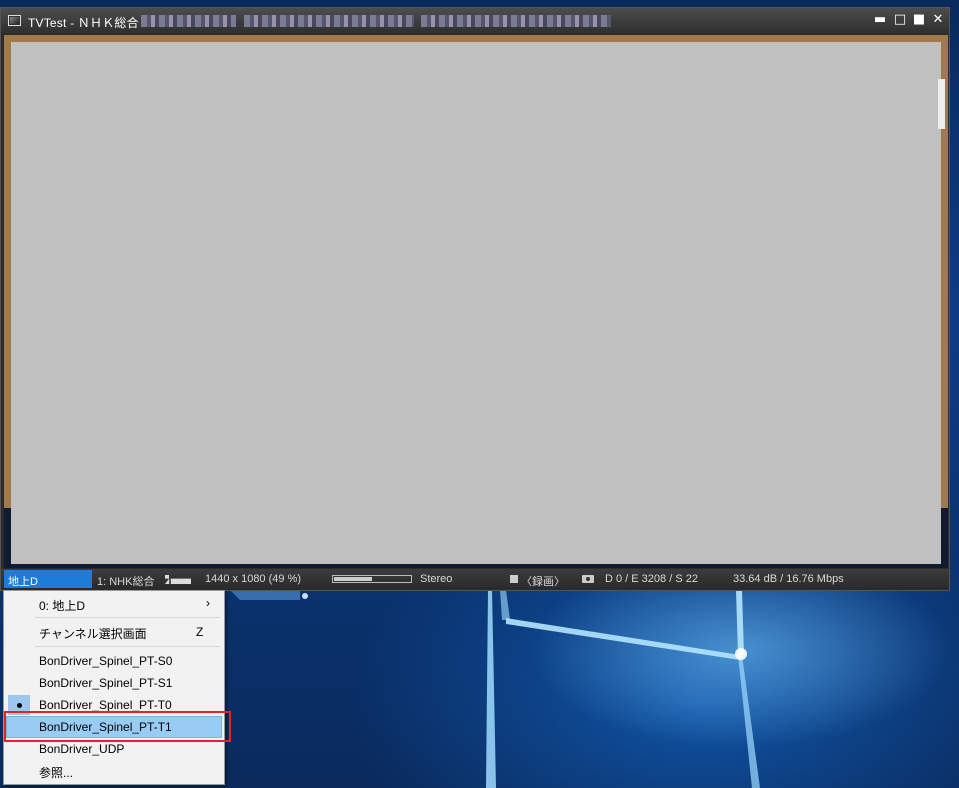 This screenshot has width=959, height=788. What do you see at coordinates (941, 104) in the screenshot?
I see `side-scroll-thumb` at bounding box center [941, 104].